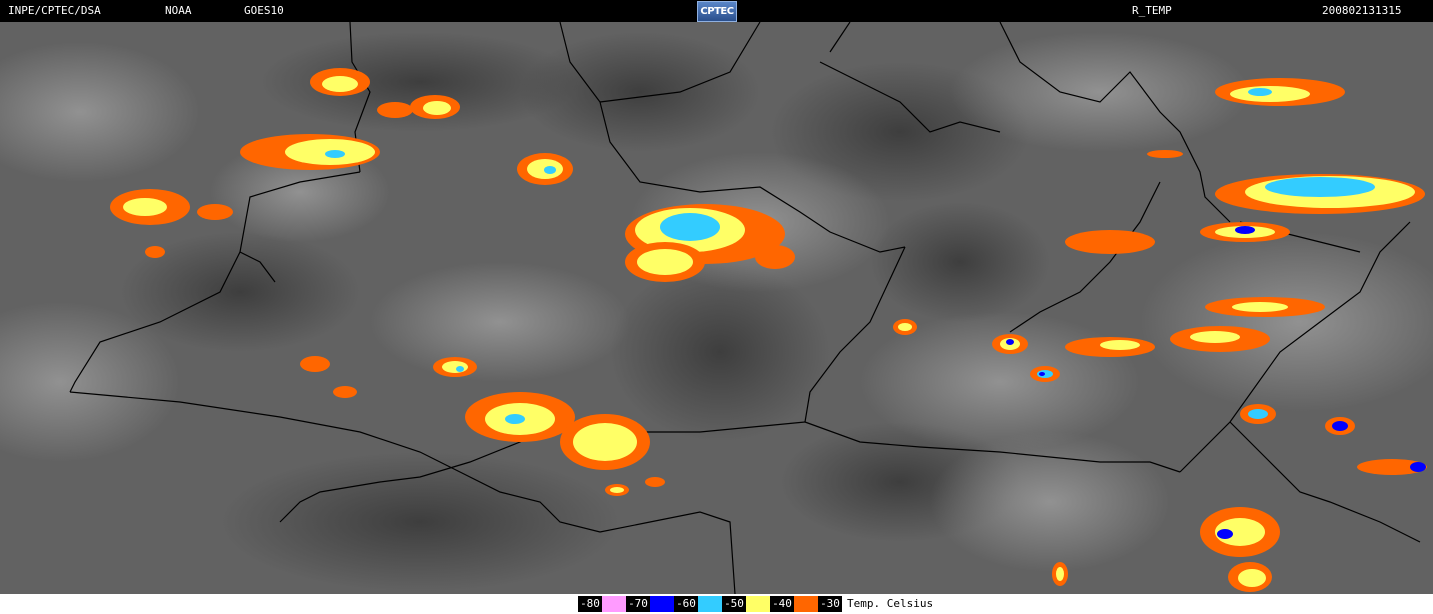 Image resolution: width=1433 pixels, height=614 pixels. Describe the element at coordinates (54, 10) in the screenshot. I see `source-label: INPE/CPTEC/DSA` at that location.